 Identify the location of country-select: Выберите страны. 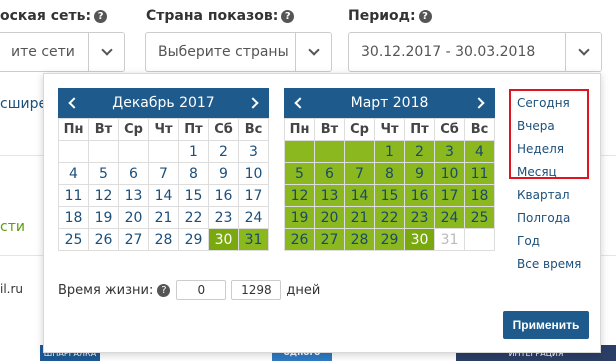
(238, 52).